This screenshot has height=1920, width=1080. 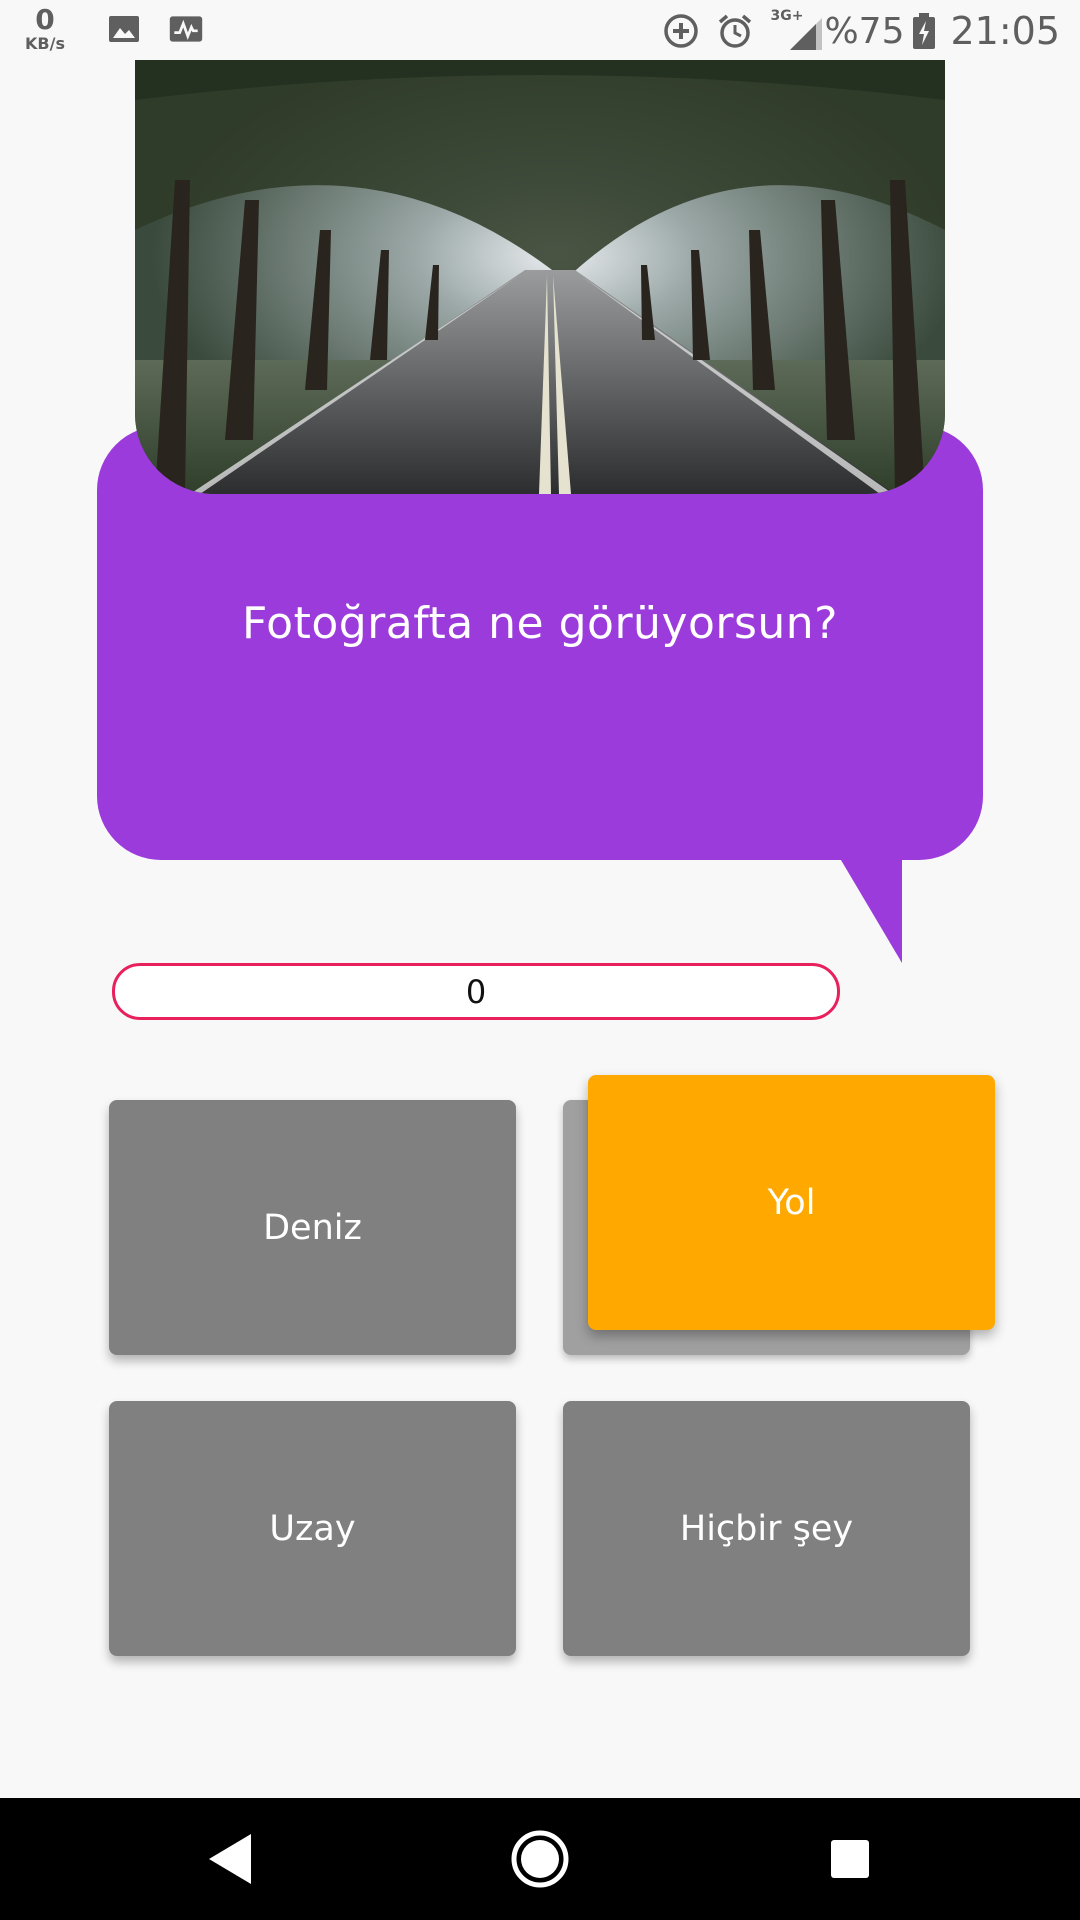 I want to click on home-button, so click(x=540, y=1859).